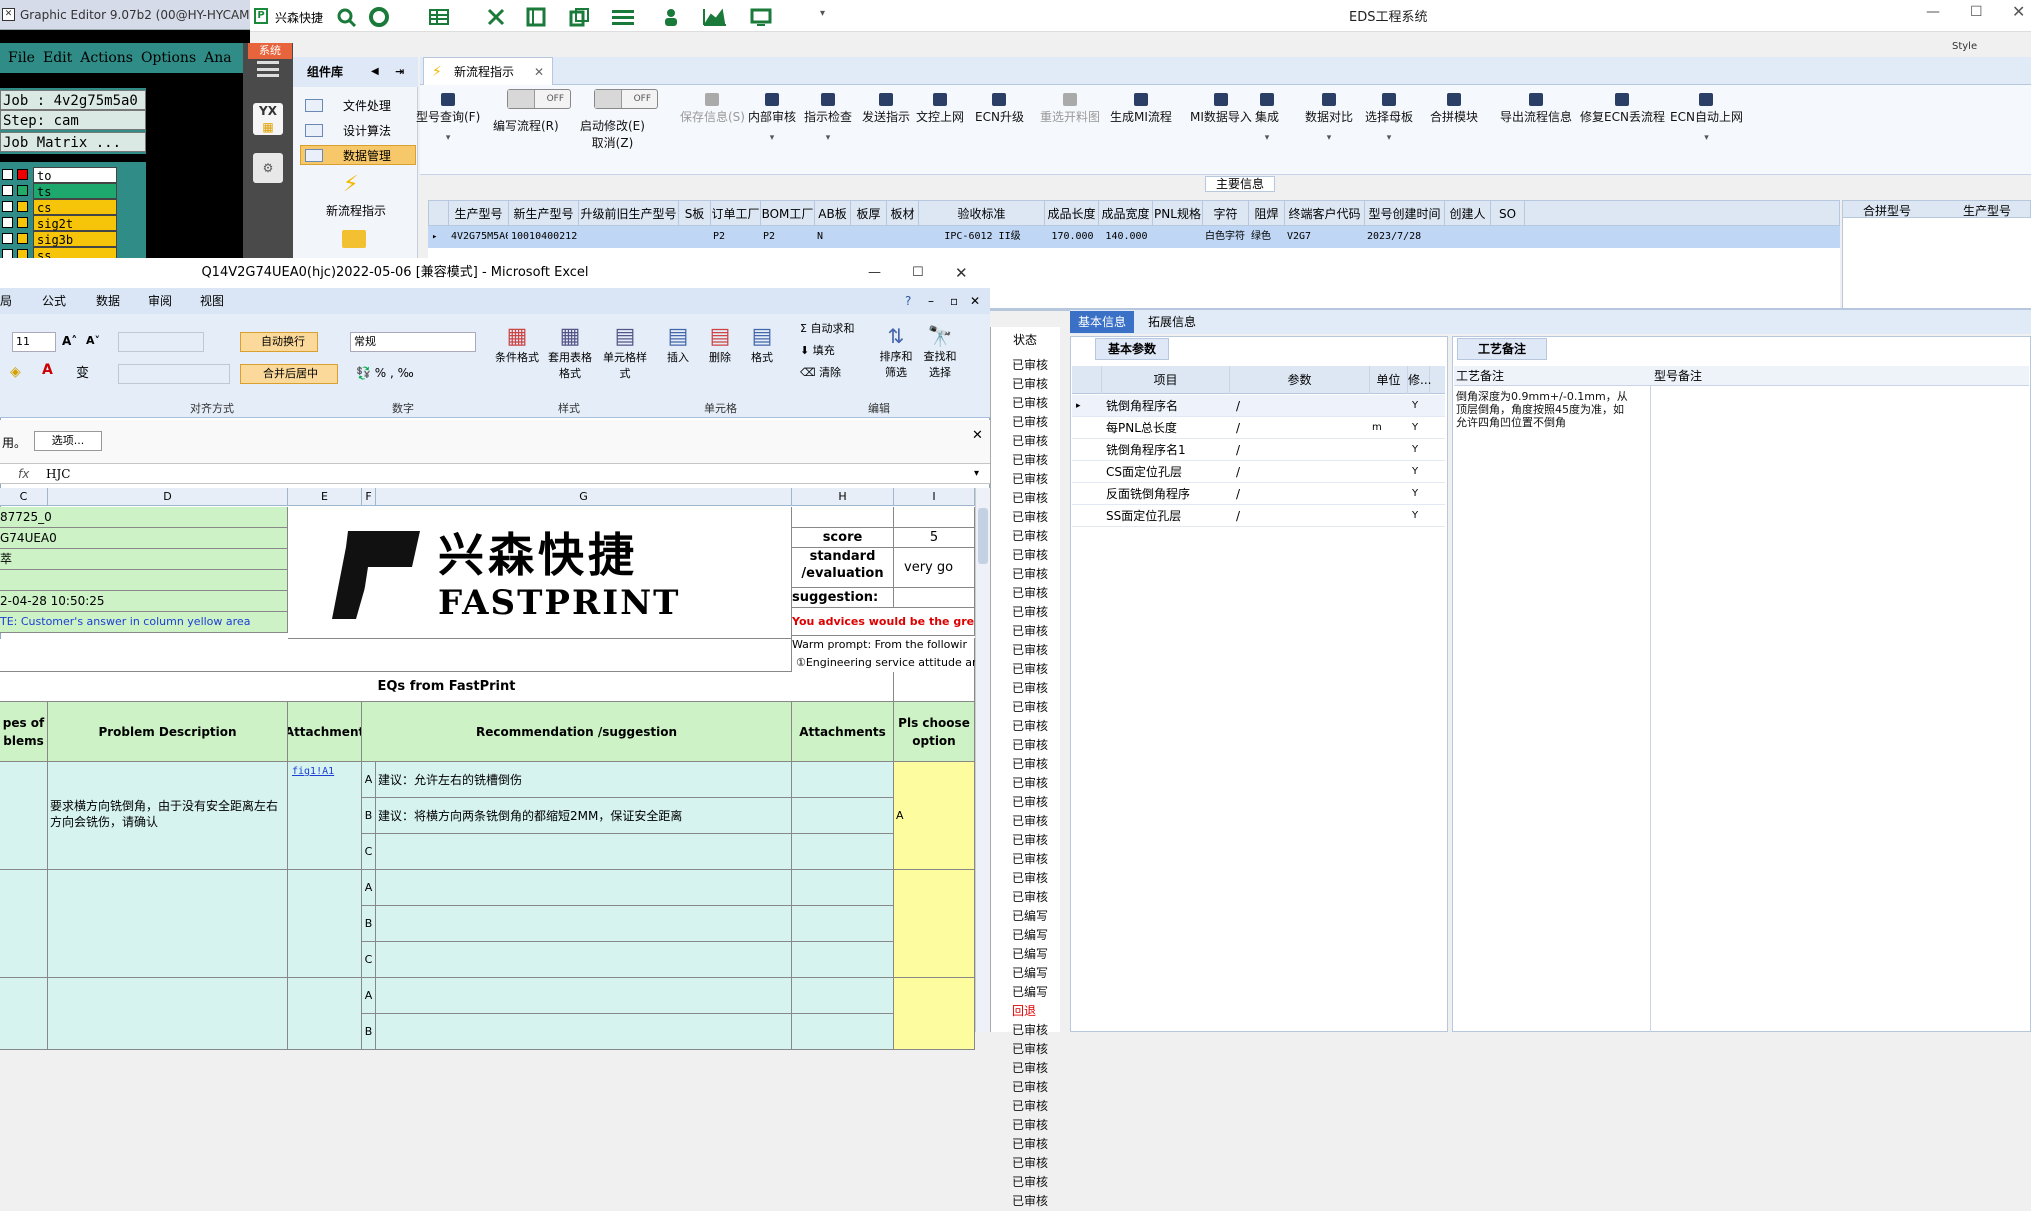 The width and height of the screenshot is (2031, 1211). What do you see at coordinates (47, 370) in the screenshot?
I see `font-color-icon: A` at bounding box center [47, 370].